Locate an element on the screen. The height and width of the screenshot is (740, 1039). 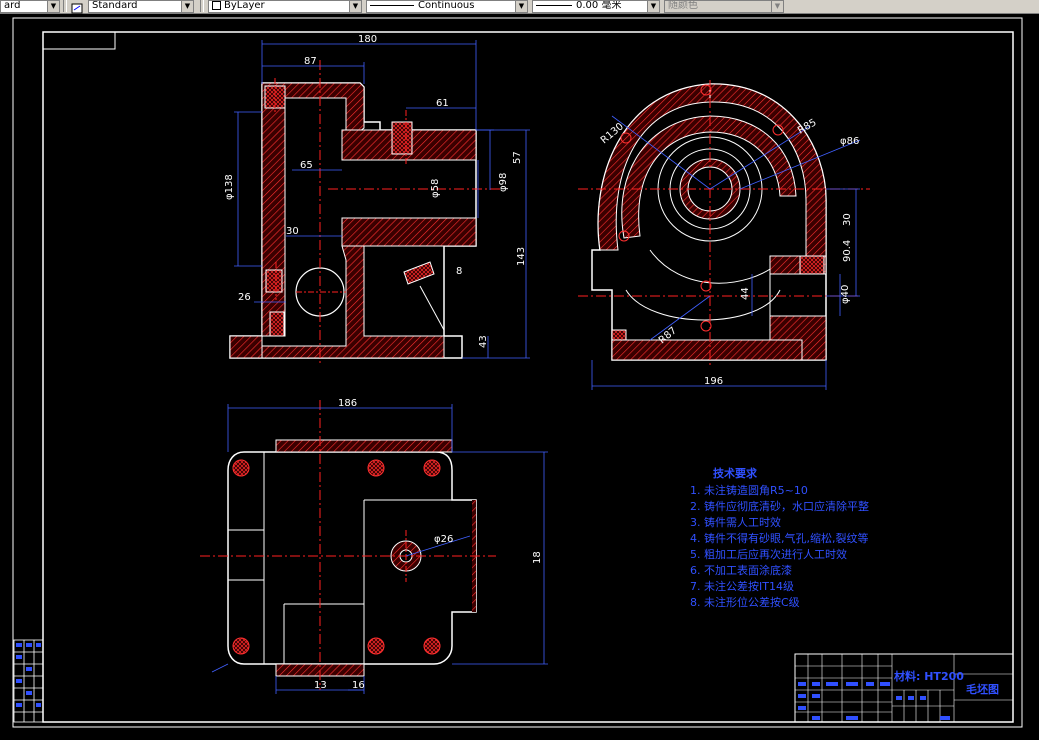
revision-table-marks is located at coordinates (28, 675).